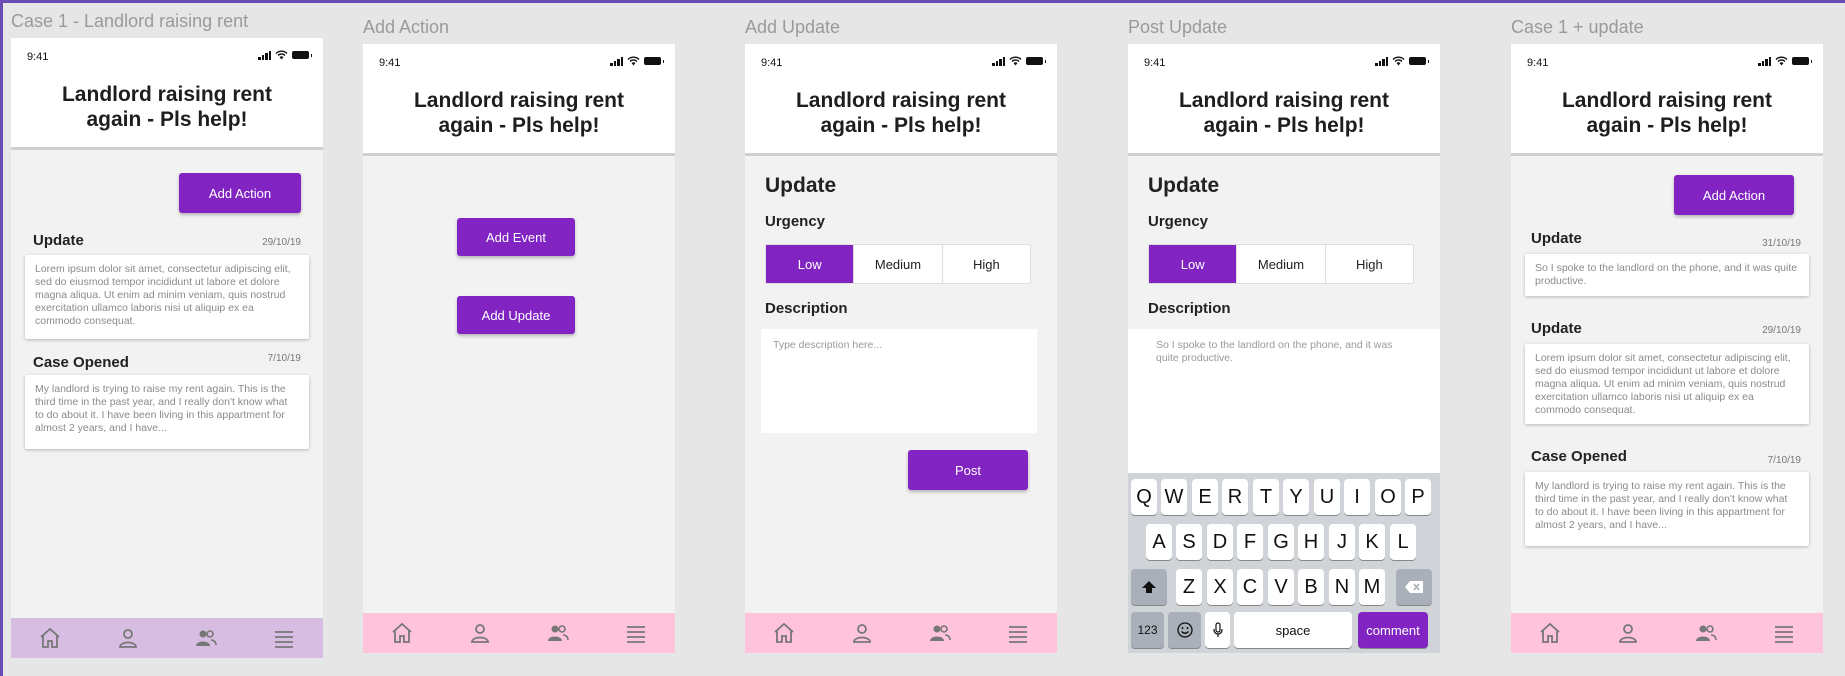  I want to click on key-v: V, so click(1281, 587).